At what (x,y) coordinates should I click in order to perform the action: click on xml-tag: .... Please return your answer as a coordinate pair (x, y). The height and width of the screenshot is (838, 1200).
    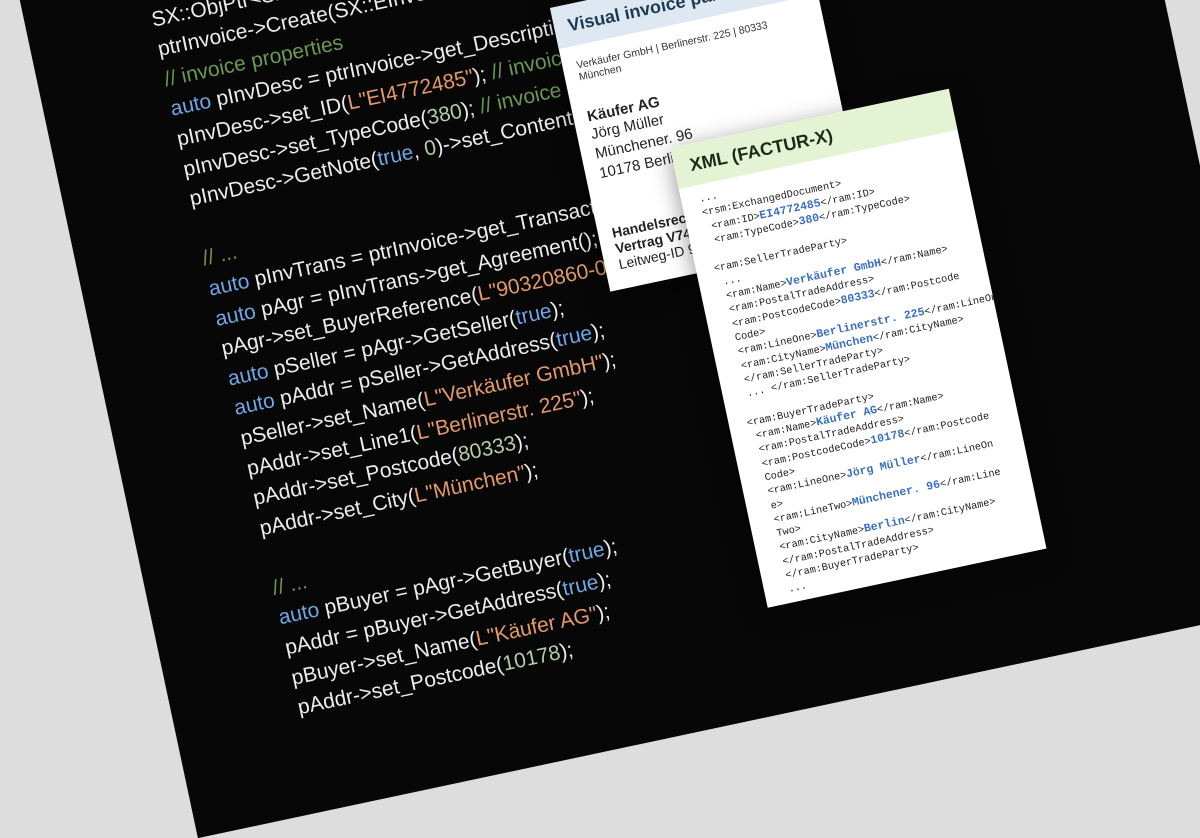
    Looking at the image, I should click on (795, 589).